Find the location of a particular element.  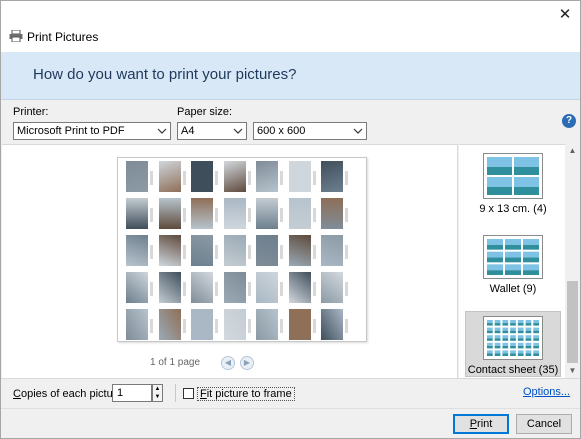

print-button: Print is located at coordinates (481, 424).